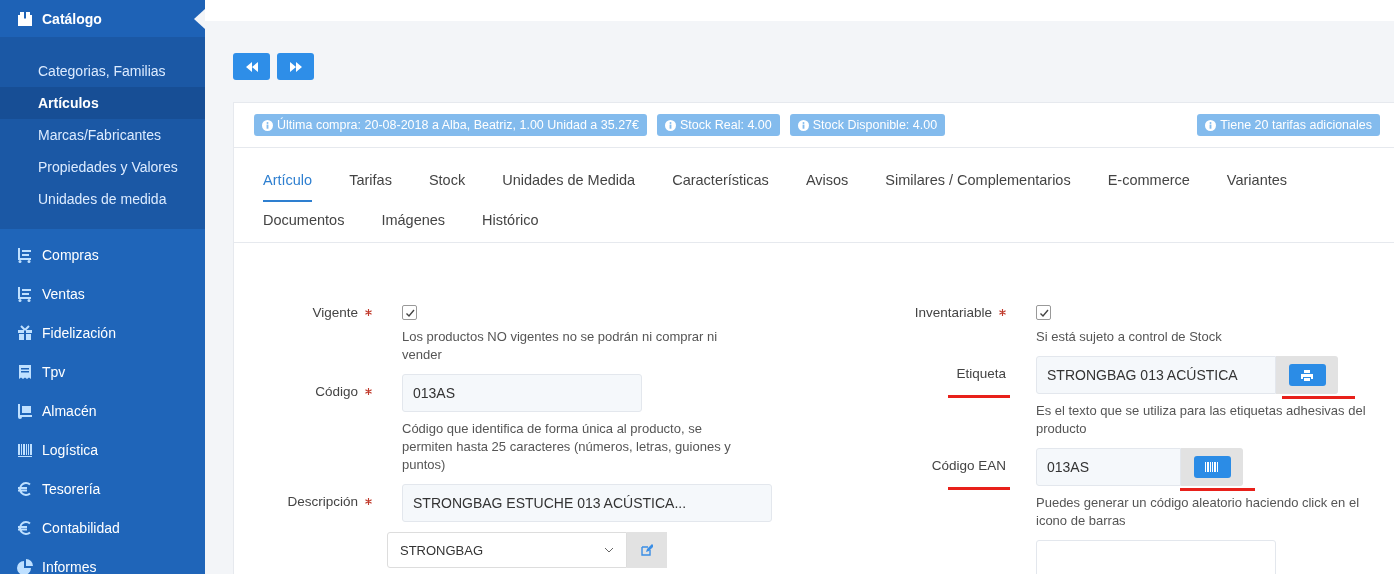  I want to click on submenu-item: Categorias, Familias, so click(102, 71).